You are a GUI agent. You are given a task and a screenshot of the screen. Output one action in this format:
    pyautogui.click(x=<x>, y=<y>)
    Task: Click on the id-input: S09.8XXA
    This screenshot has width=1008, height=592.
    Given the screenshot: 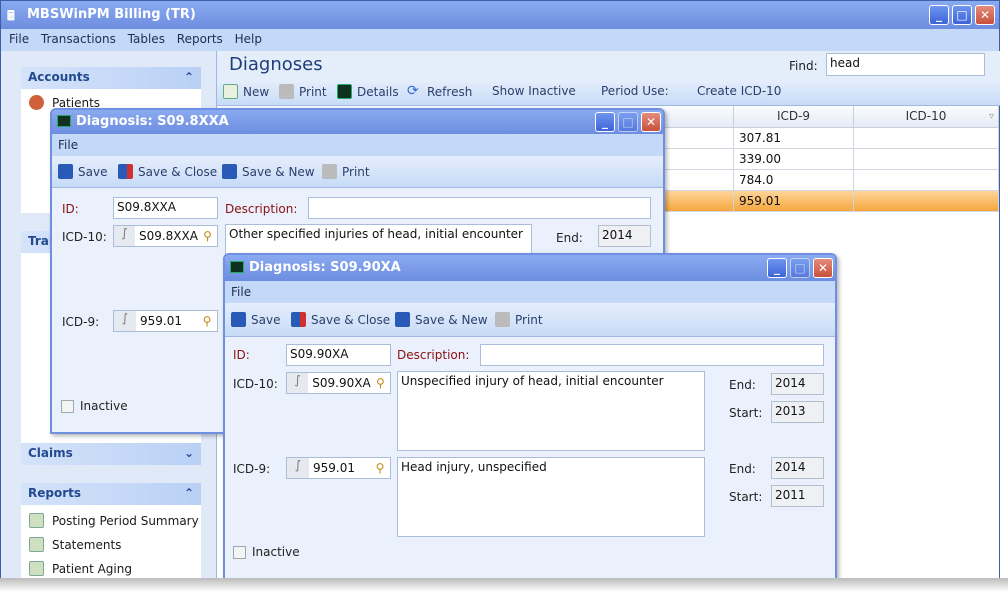 What is the action you would take?
    pyautogui.click(x=165, y=208)
    